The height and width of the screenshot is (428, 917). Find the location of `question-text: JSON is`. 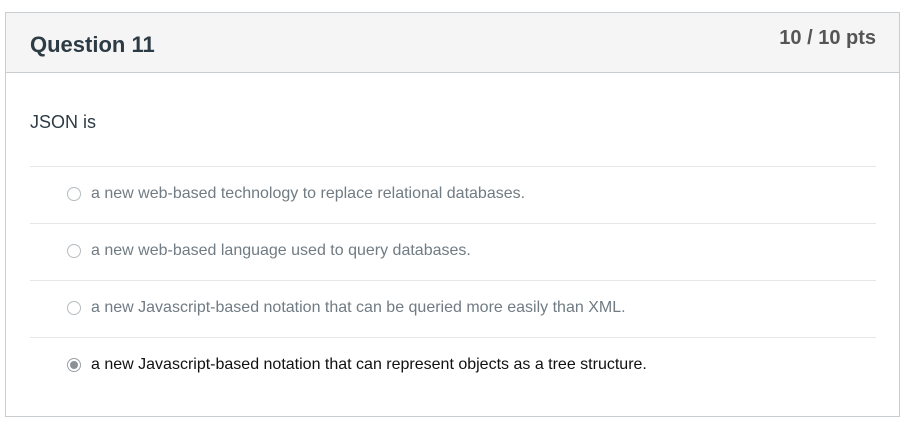

question-text: JSON is is located at coordinates (63, 122).